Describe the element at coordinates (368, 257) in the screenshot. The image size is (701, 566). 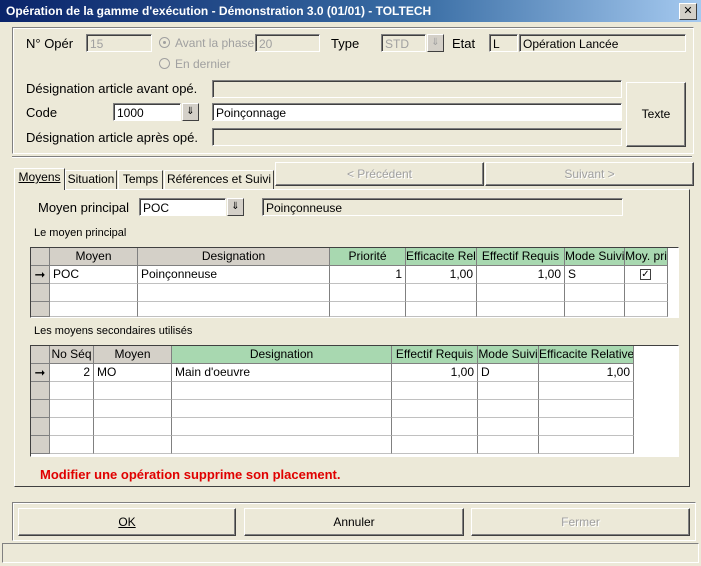
I see `grid1-col-priorite: Priorité` at that location.